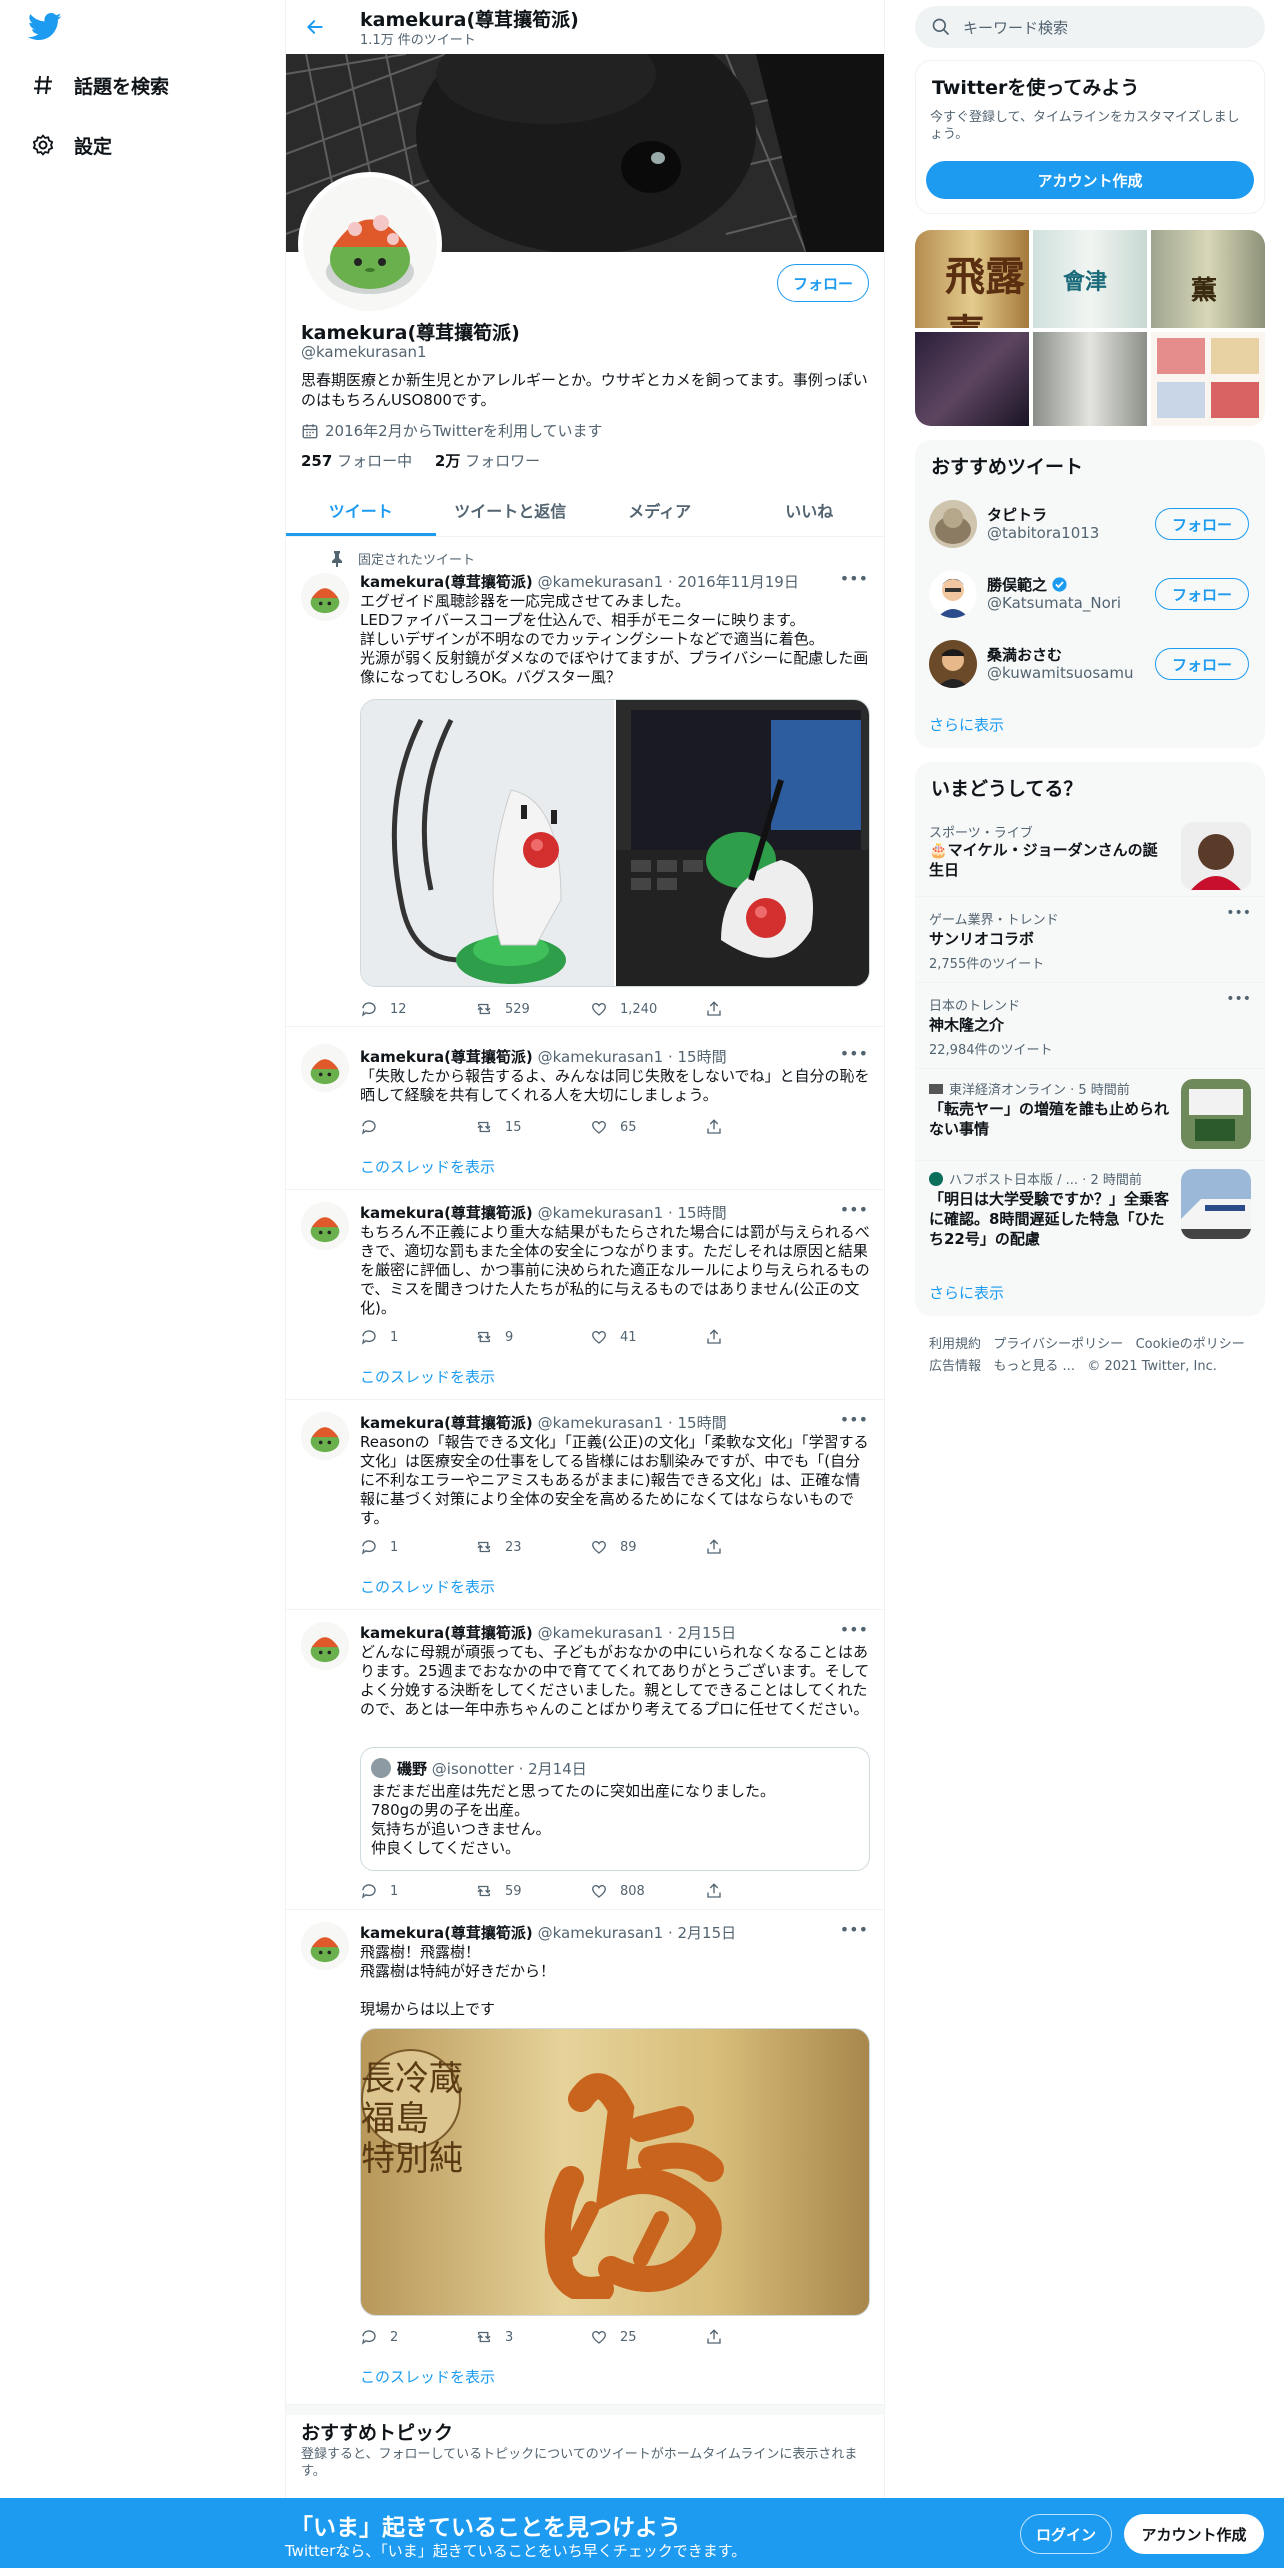 The height and width of the screenshot is (2568, 1284). Describe the element at coordinates (98, 85) in the screenshot. I see `nav-item-explore: 話題を検索` at that location.